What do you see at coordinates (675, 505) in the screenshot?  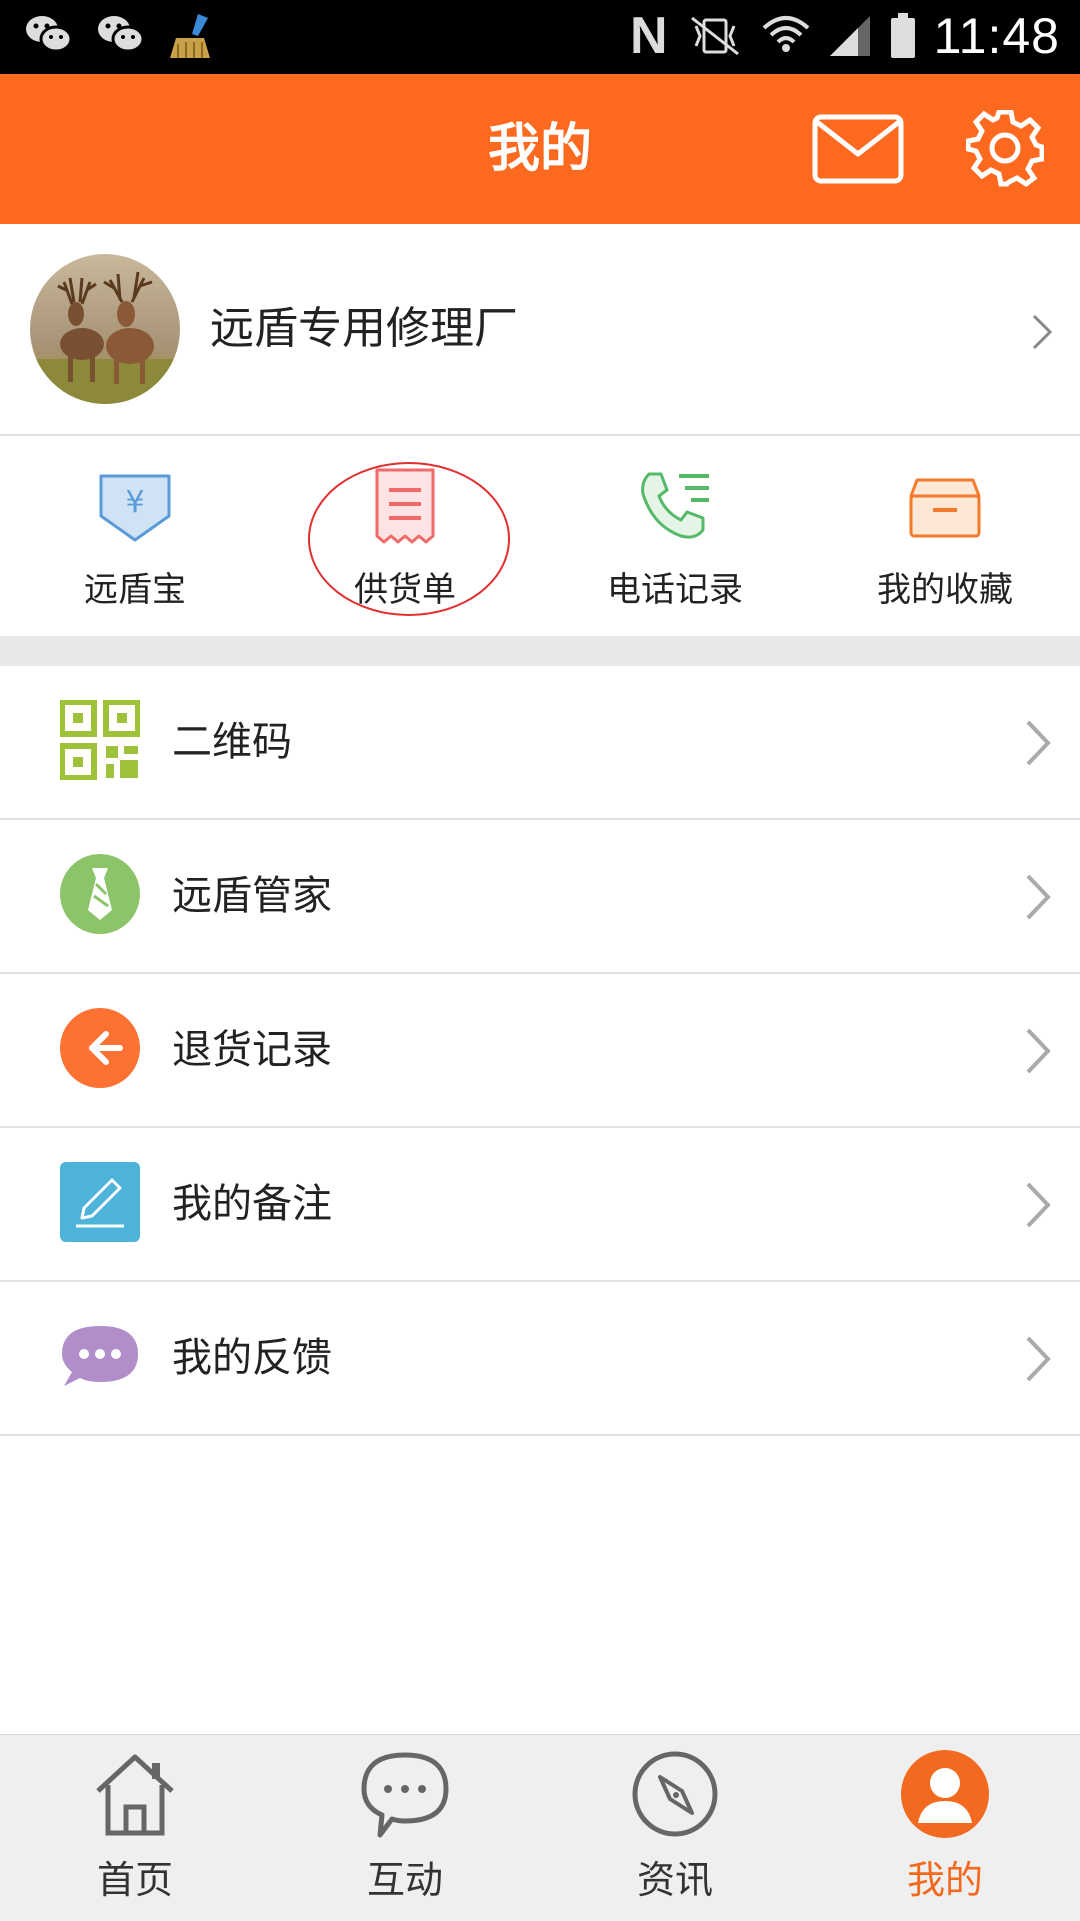 I see `phone-log-icon` at bounding box center [675, 505].